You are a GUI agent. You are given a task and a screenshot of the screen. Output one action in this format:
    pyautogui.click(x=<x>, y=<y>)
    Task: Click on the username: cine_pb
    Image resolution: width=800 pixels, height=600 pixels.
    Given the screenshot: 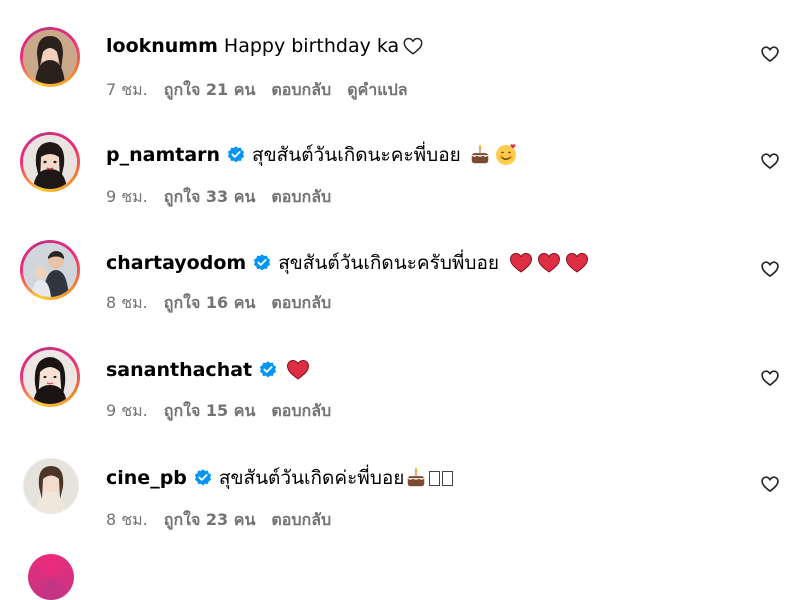 What is the action you would take?
    pyautogui.click(x=146, y=478)
    